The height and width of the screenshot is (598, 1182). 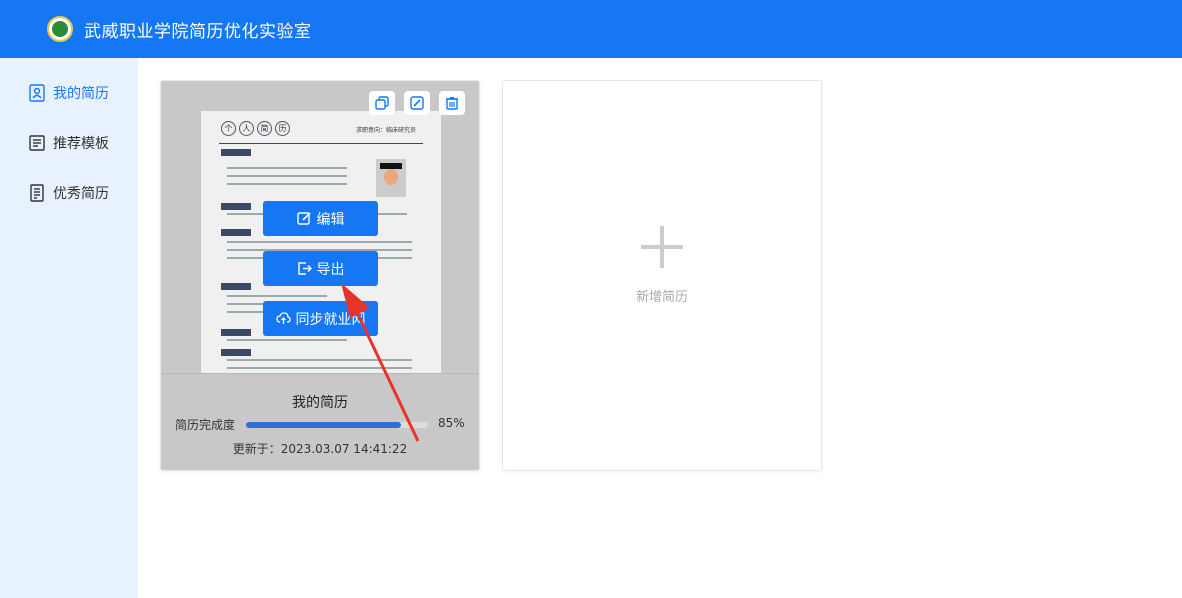 I want to click on sidebar-item-my-resume: 我的简历, so click(x=69, y=93).